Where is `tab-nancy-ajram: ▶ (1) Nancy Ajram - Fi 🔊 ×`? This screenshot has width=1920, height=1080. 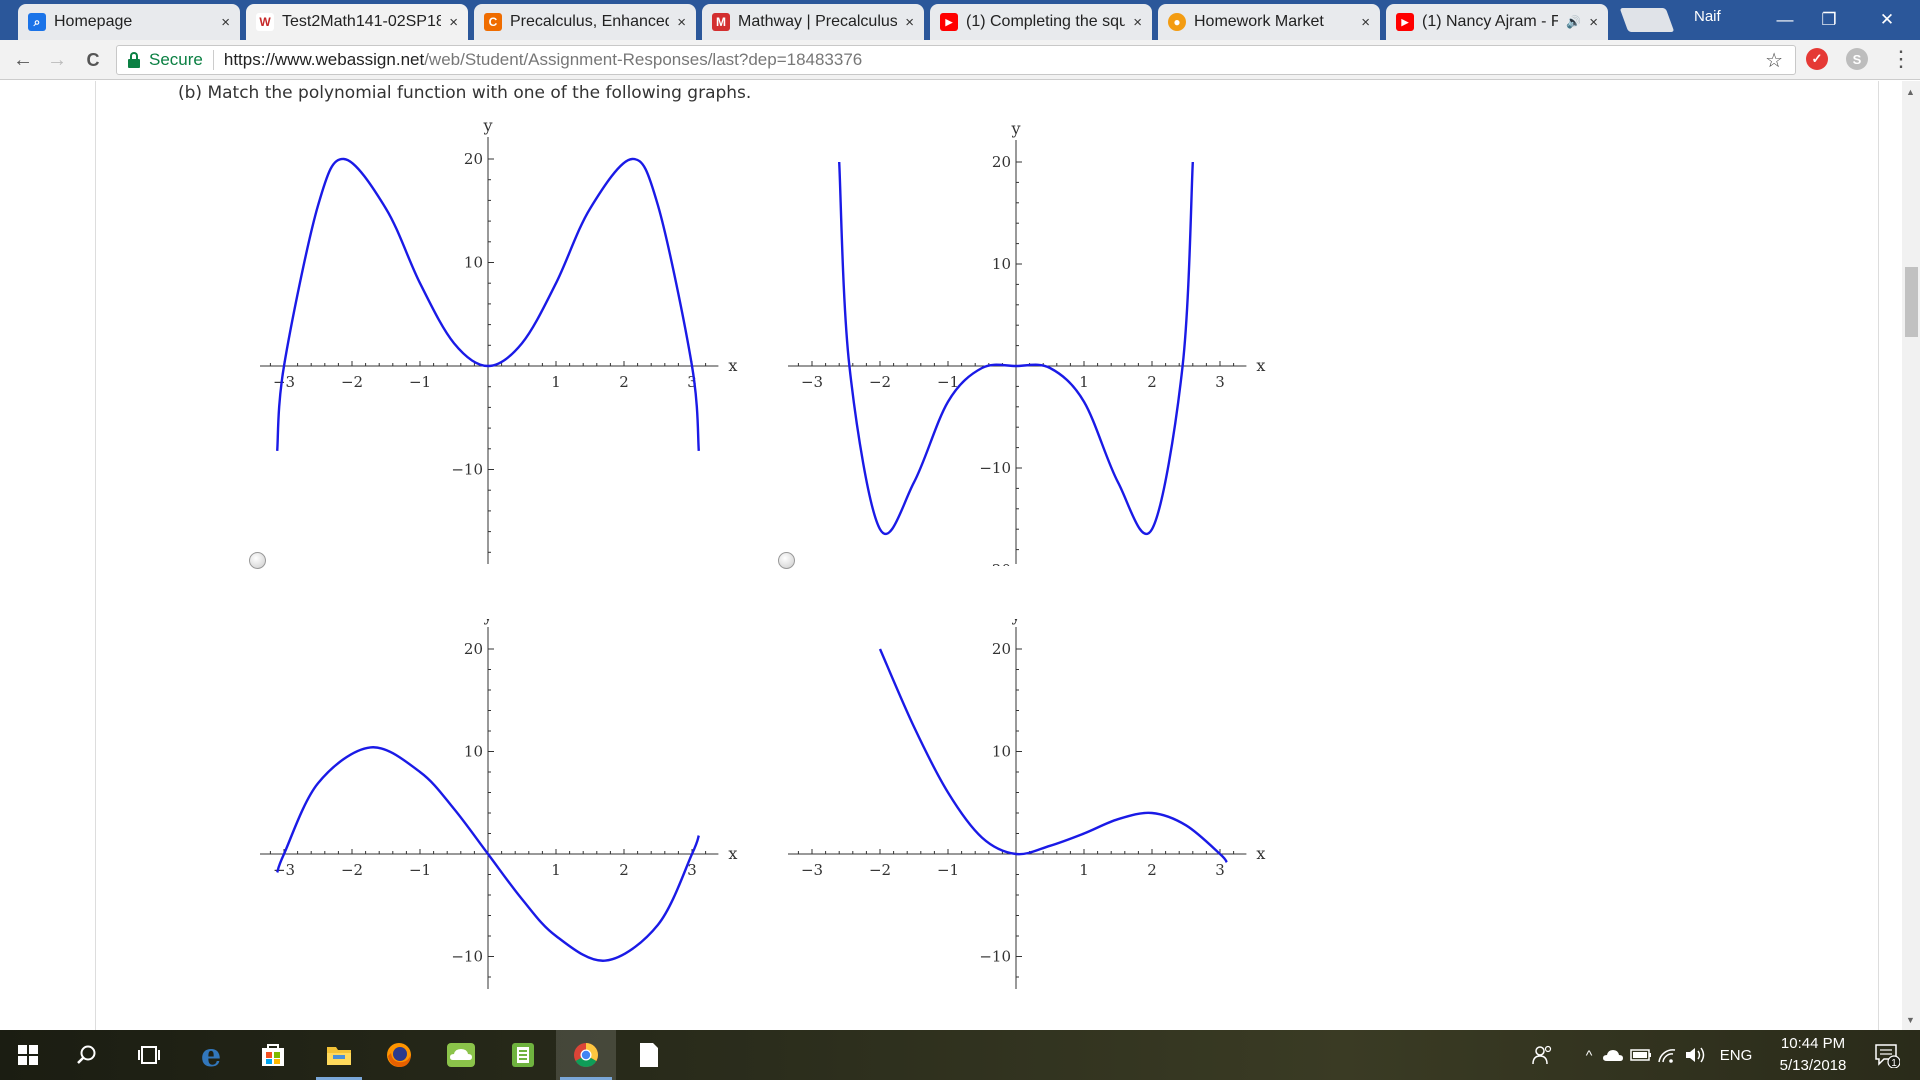
tab-nancy-ajram: ▶ (1) Nancy Ajram - Fi 🔊 × is located at coordinates (1497, 22).